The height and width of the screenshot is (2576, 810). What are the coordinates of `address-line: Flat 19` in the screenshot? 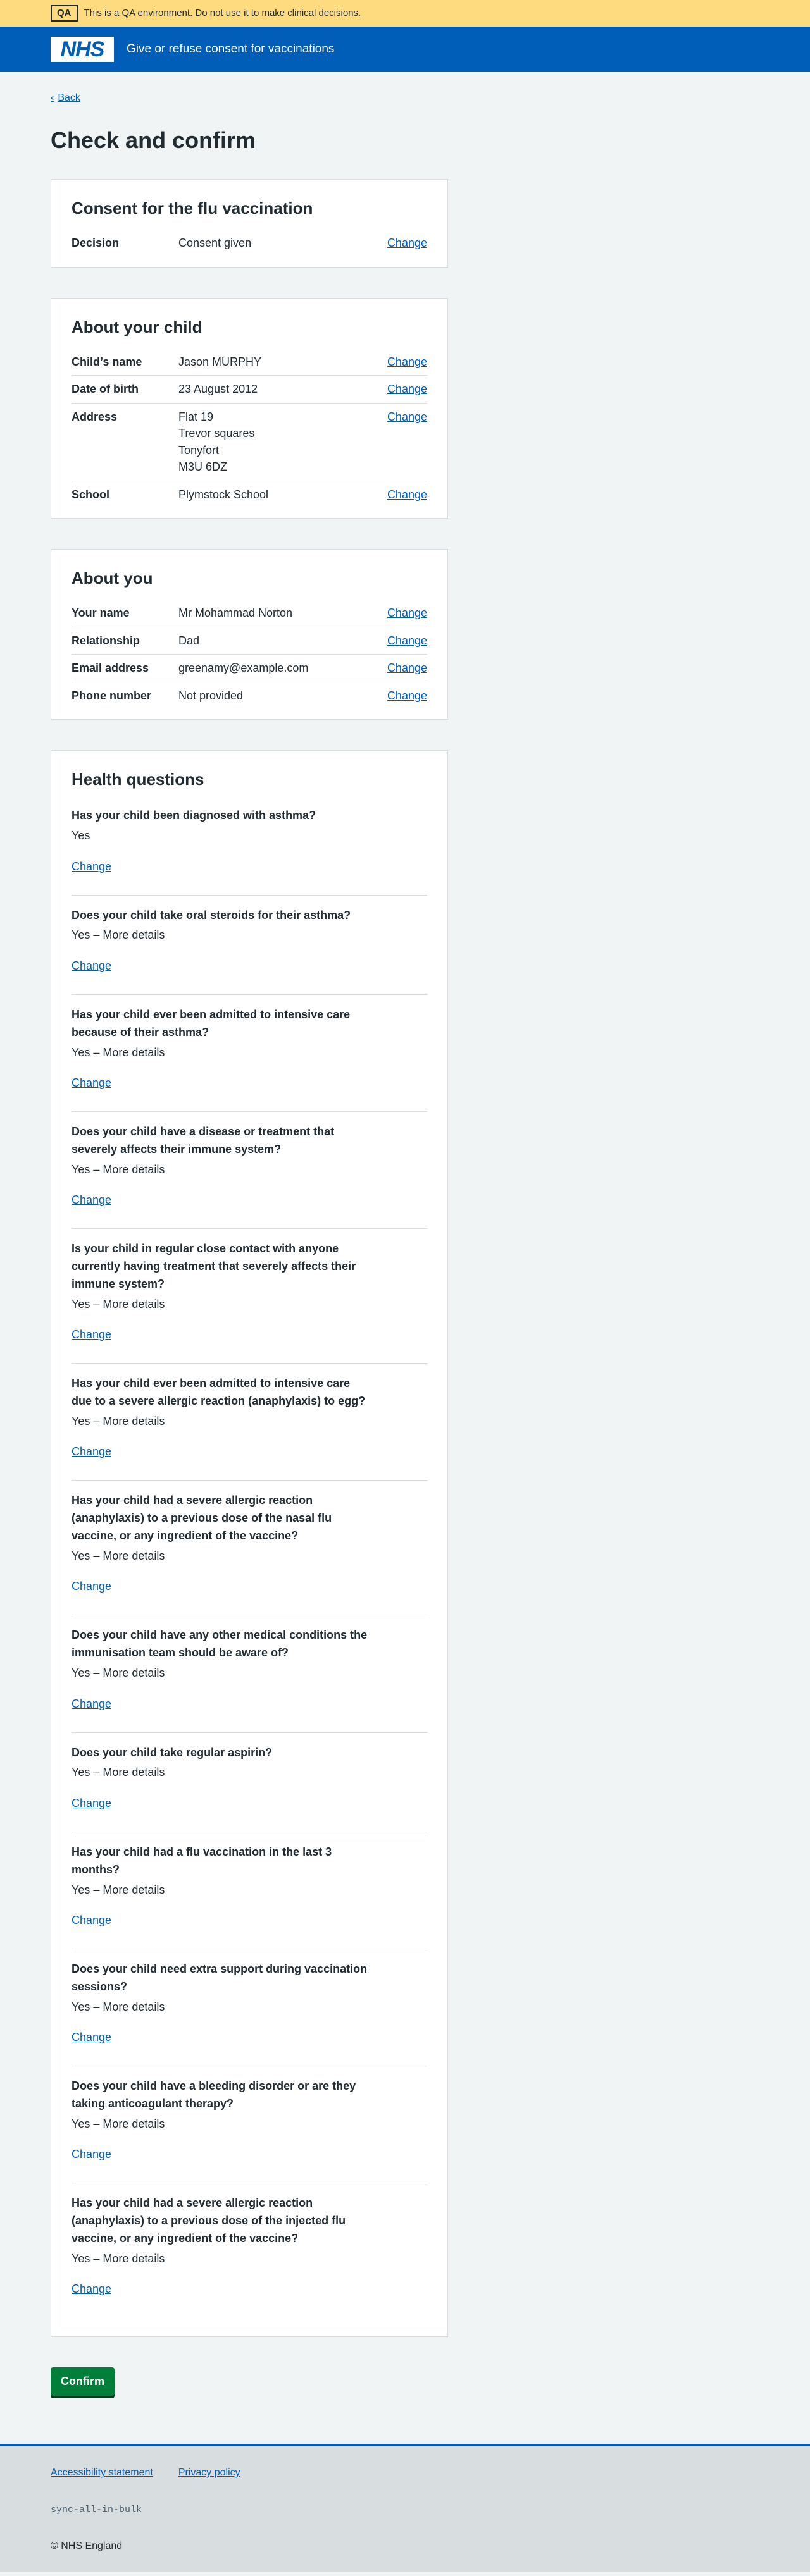 It's located at (196, 416).